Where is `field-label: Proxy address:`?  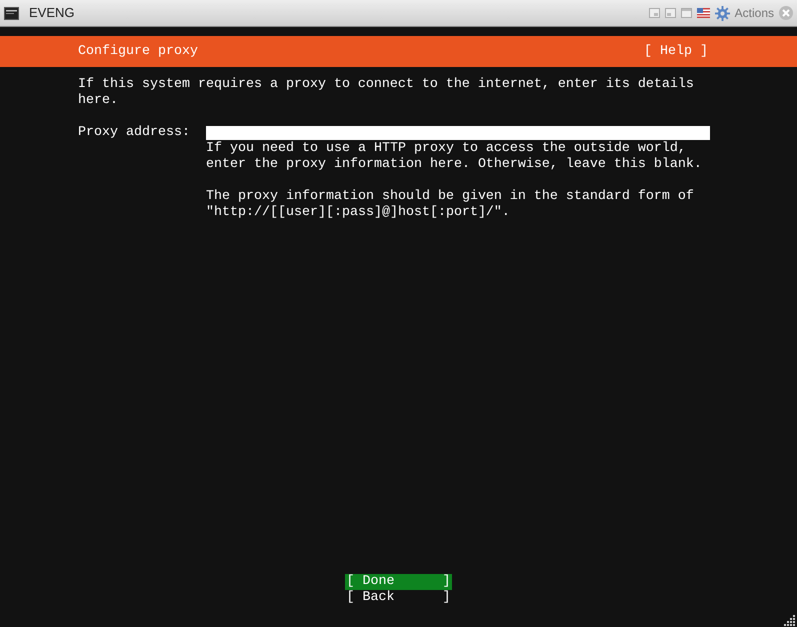 field-label: Proxy address: is located at coordinates (134, 133).